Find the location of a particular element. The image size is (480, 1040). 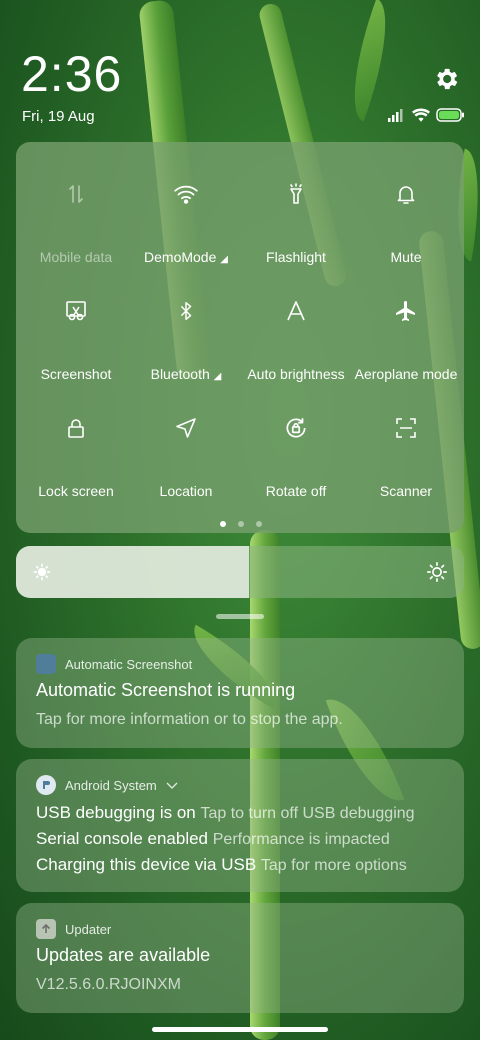

tile-rotate: Rotate off is located at coordinates (296, 442).